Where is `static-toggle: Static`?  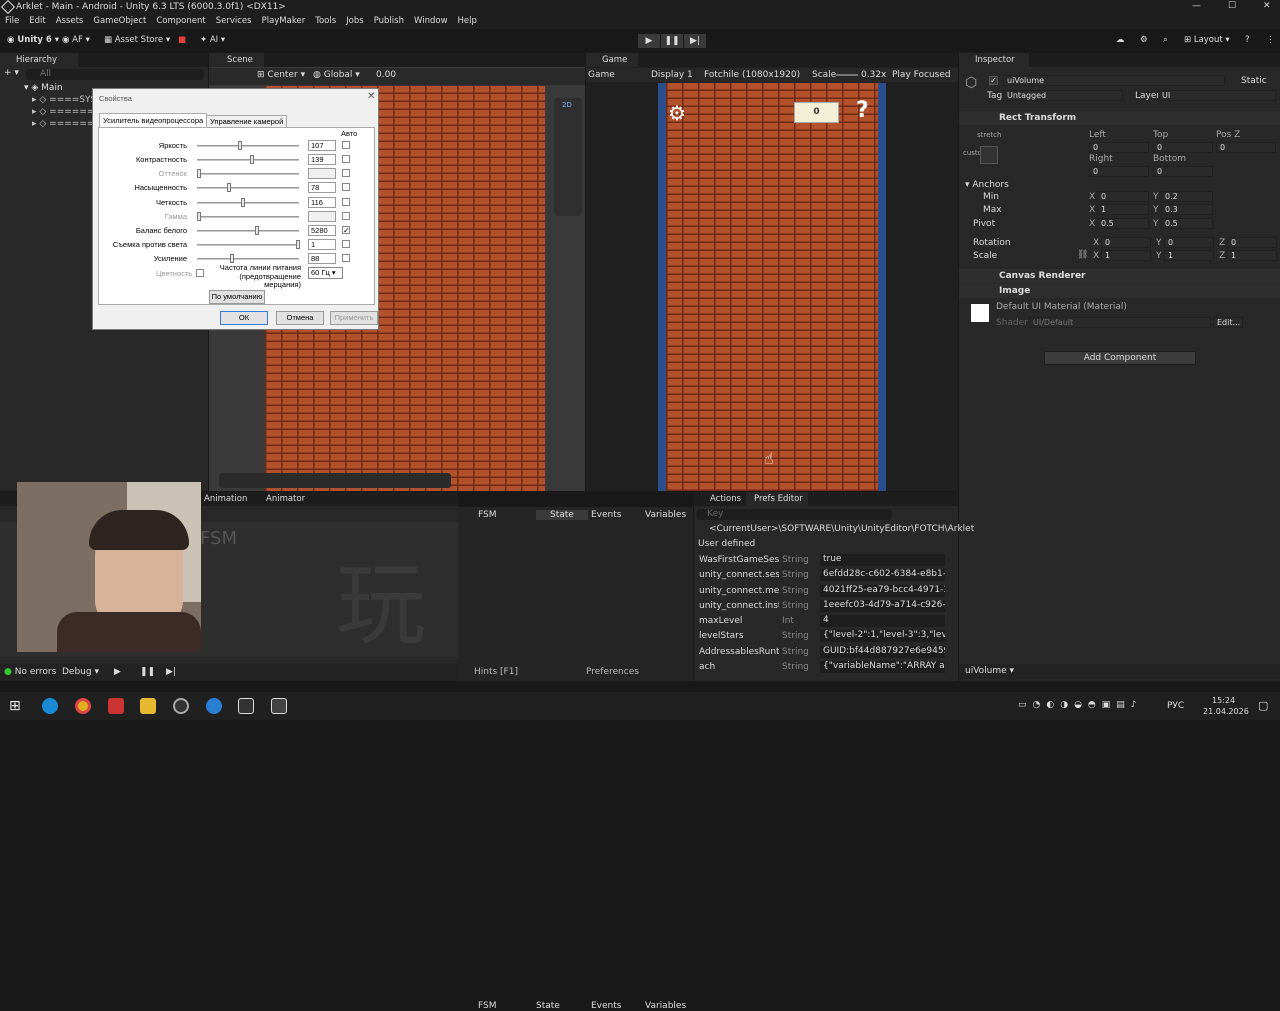
static-toggle: Static is located at coordinates (1254, 81).